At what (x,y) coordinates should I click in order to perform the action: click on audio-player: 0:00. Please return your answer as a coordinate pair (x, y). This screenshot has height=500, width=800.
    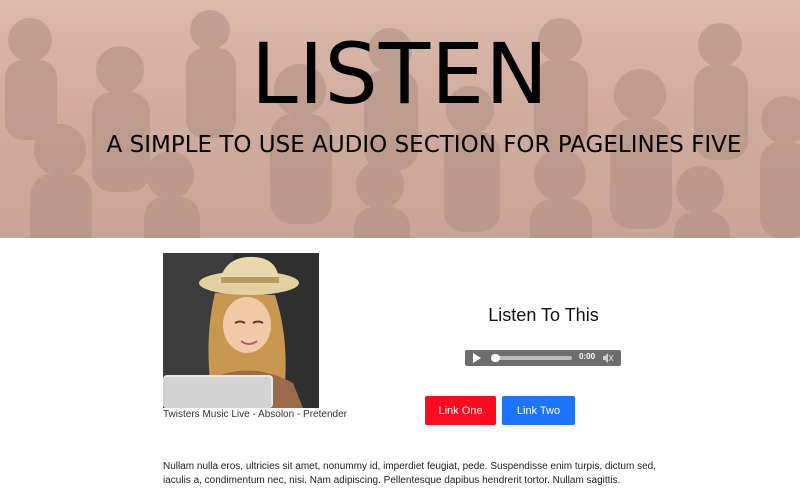
    Looking at the image, I should click on (543, 358).